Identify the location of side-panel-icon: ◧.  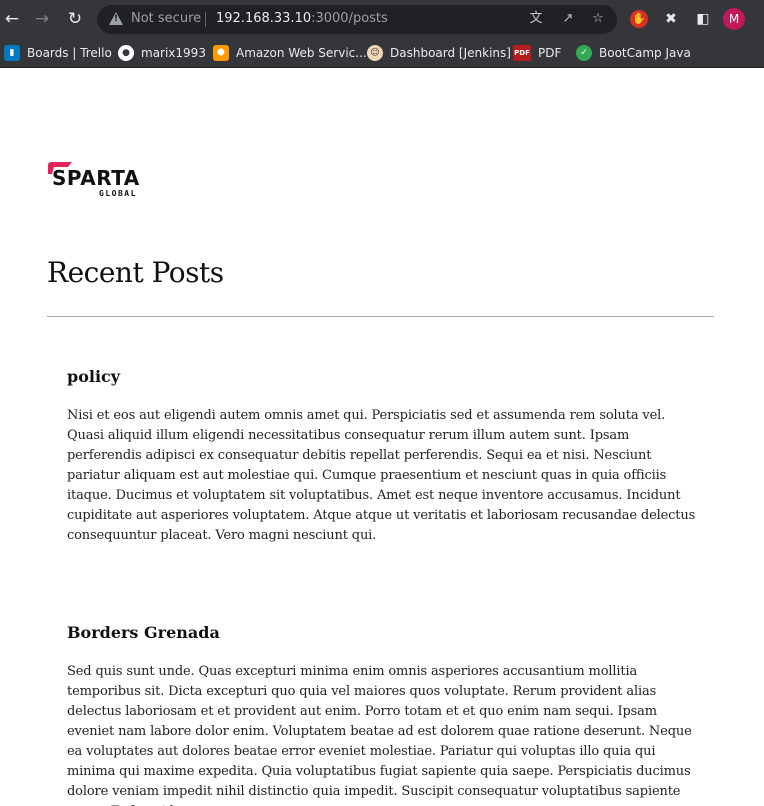
(703, 19).